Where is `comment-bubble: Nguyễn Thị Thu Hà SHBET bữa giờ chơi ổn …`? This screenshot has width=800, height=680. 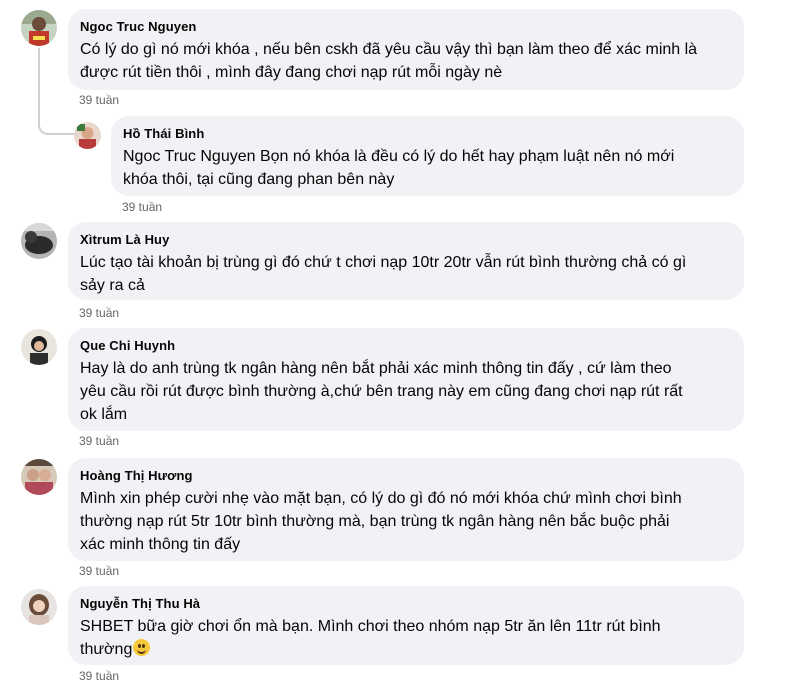 comment-bubble: Nguyễn Thị Thu Hà SHBET bữa giờ chơi ổn … is located at coordinates (406, 625).